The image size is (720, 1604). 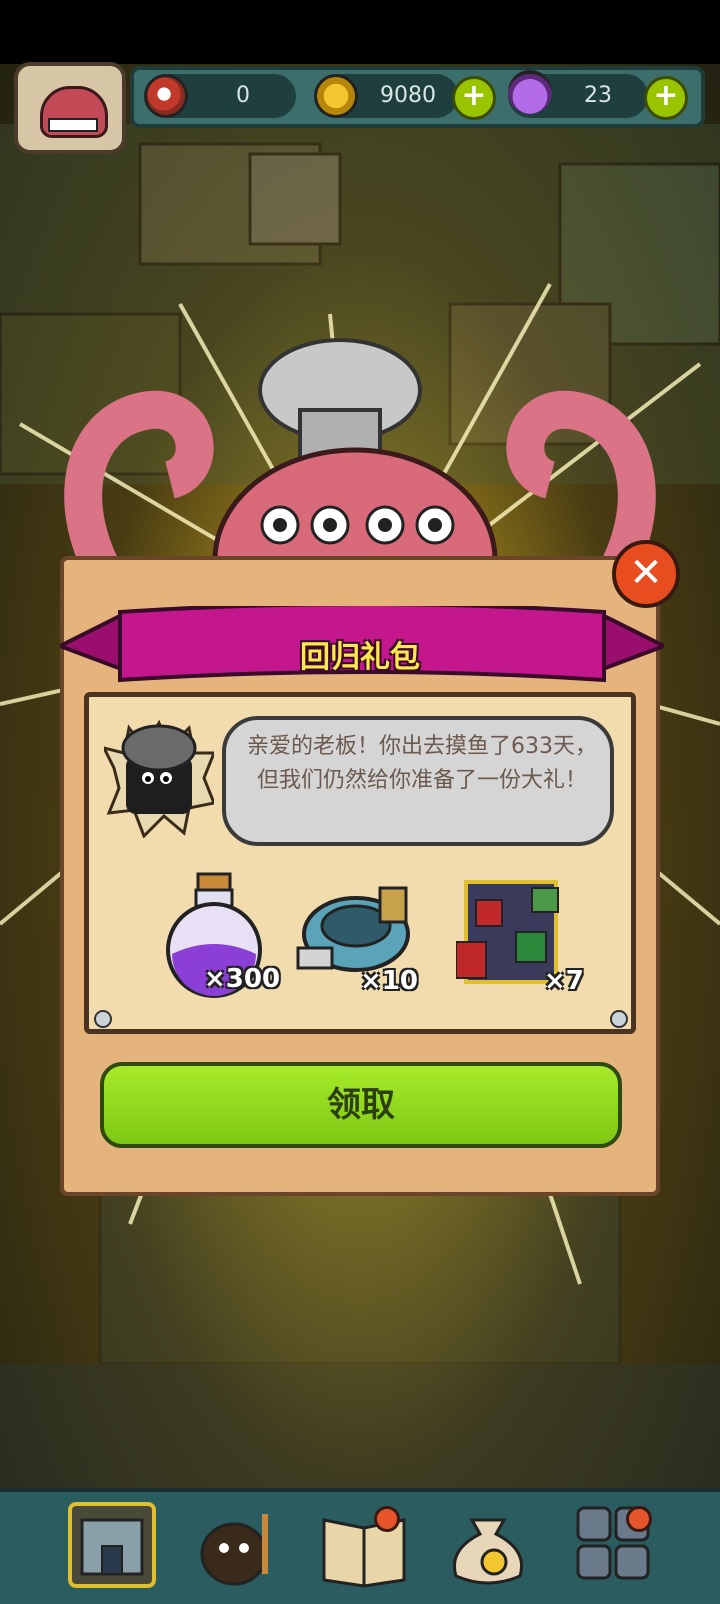 I want to click on eyeball-count: 0, so click(x=243, y=95).